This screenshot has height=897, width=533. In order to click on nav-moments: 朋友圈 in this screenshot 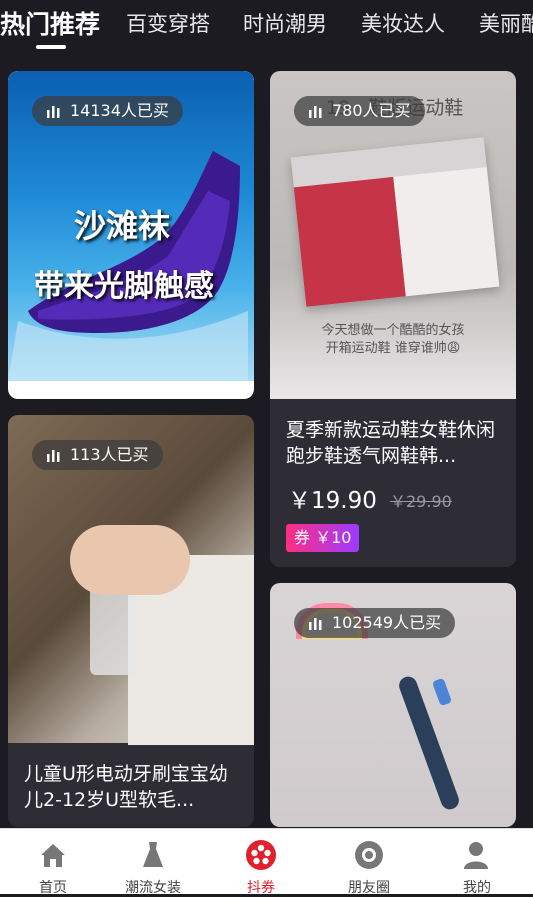, I will do `click(369, 862)`.